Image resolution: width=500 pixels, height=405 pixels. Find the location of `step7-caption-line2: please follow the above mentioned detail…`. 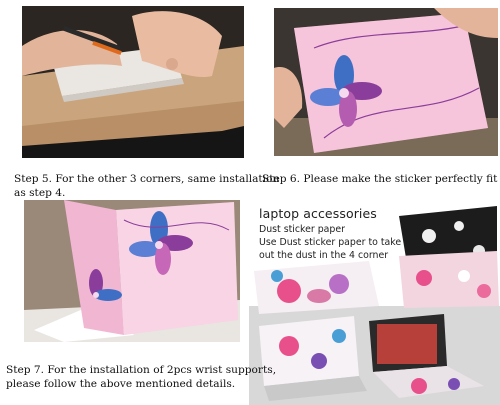

step7-caption-line2: please follow the above mentioned detail… is located at coordinates (121, 384).